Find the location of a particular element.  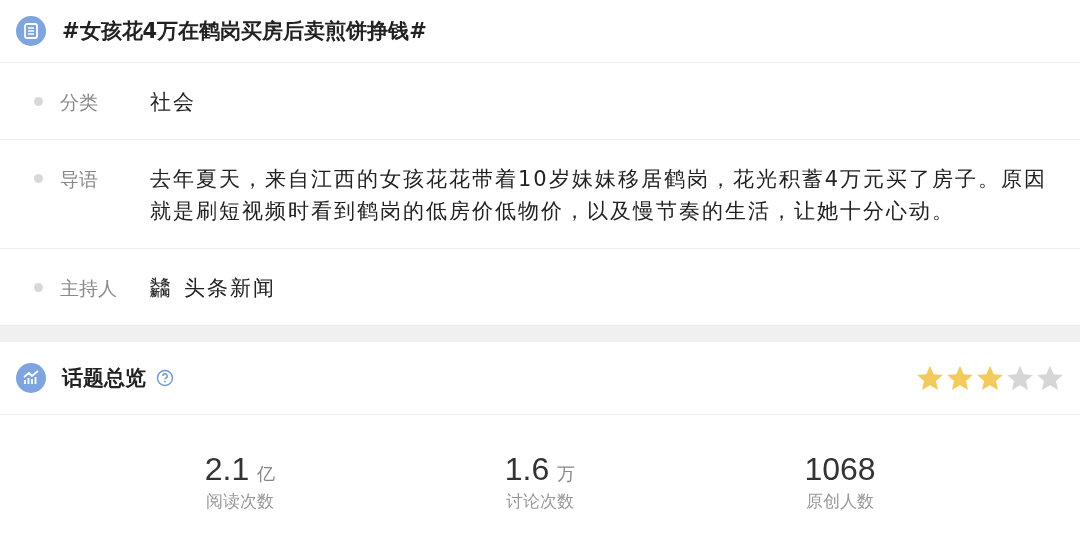

host-name: 头条新闻 is located at coordinates (230, 288).